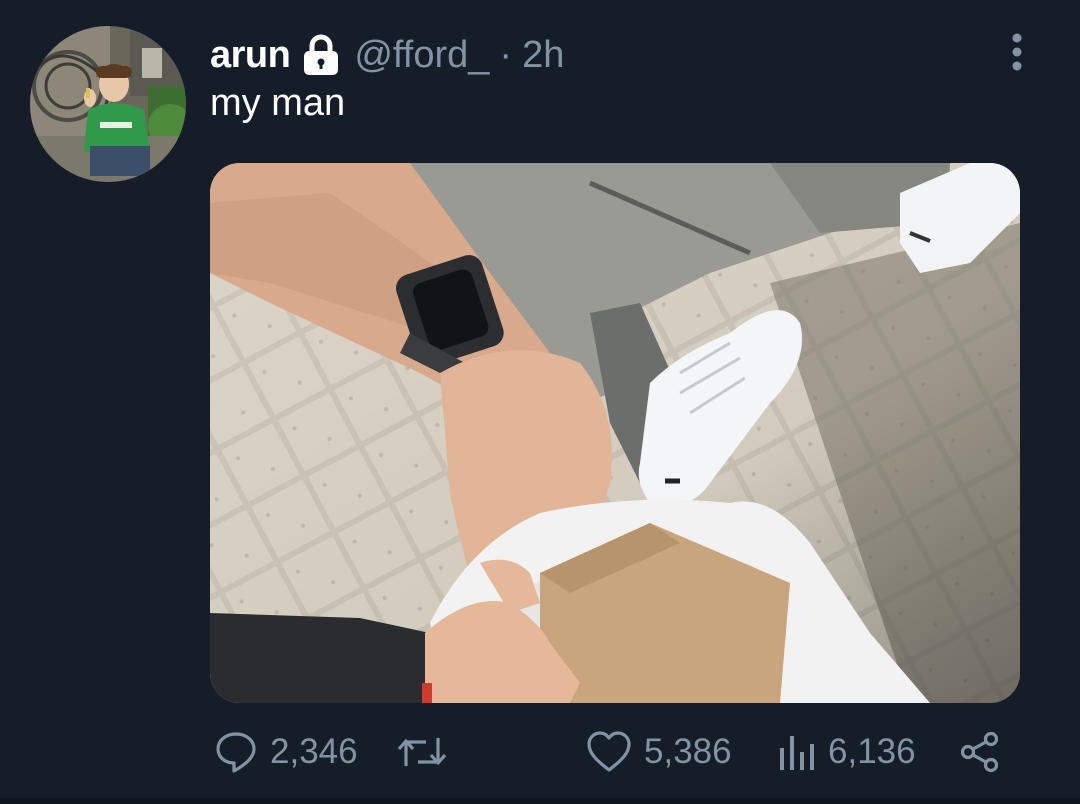  Describe the element at coordinates (797, 753) in the screenshot. I see `views-icon` at that location.